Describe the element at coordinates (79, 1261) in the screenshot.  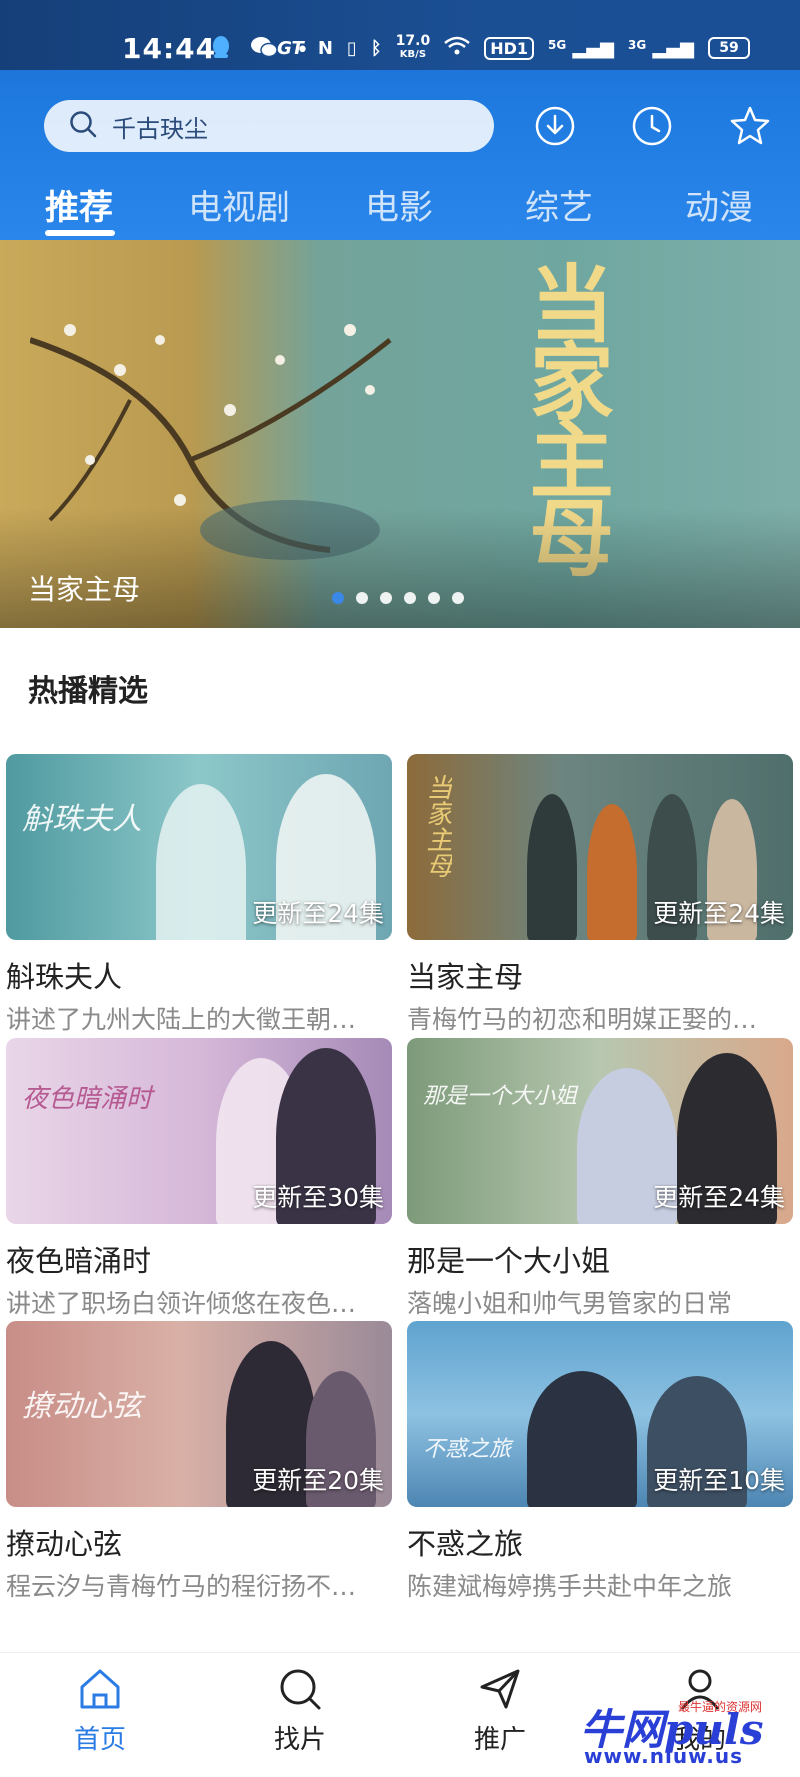
I see `show-title: 夜色暗涌时` at that location.